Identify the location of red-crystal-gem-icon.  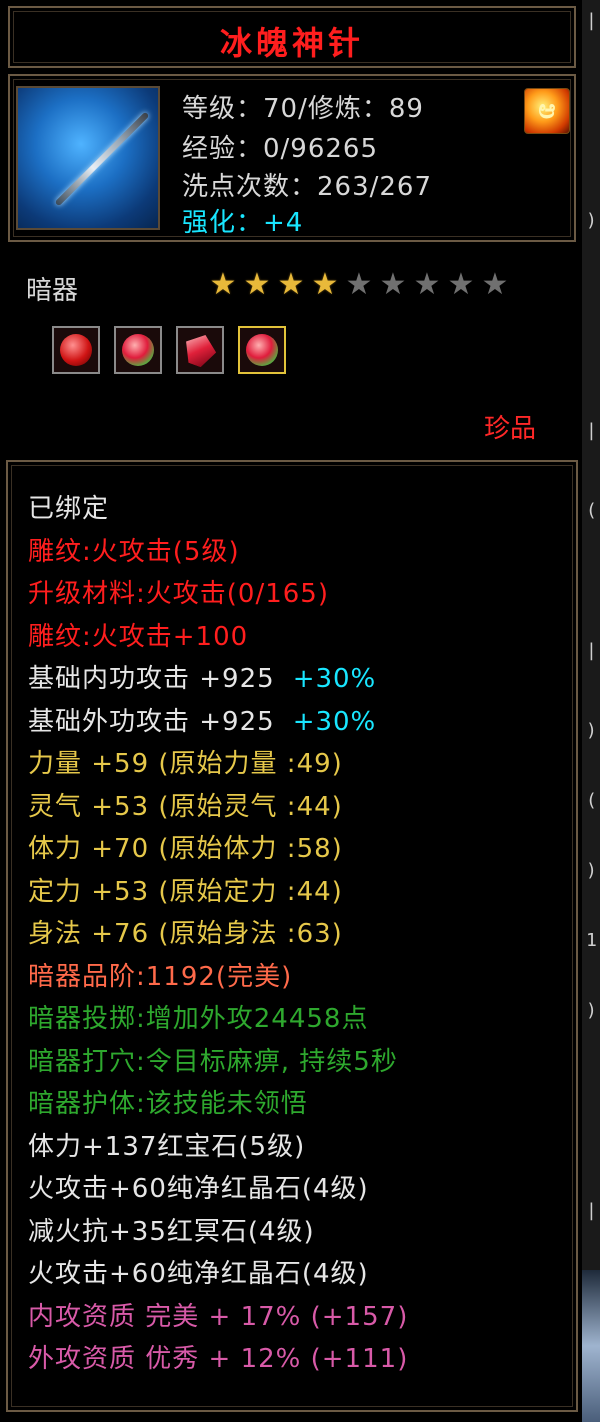
(199, 349).